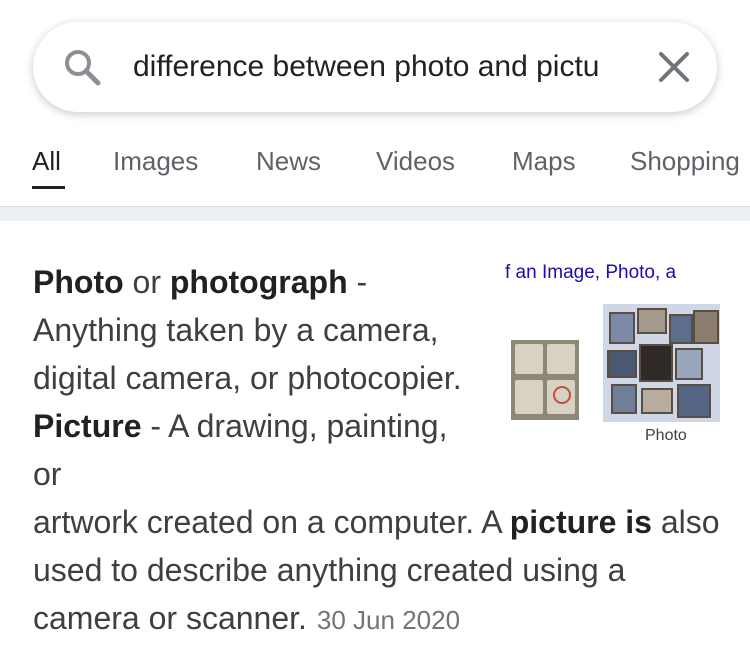  What do you see at coordinates (46, 161) in the screenshot?
I see `tab-all: All` at bounding box center [46, 161].